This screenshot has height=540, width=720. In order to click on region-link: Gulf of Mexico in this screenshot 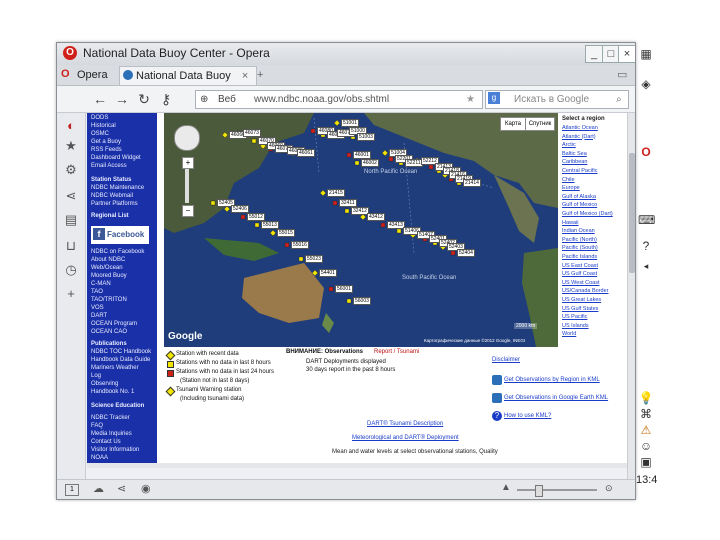, I will do `click(579, 205)`.